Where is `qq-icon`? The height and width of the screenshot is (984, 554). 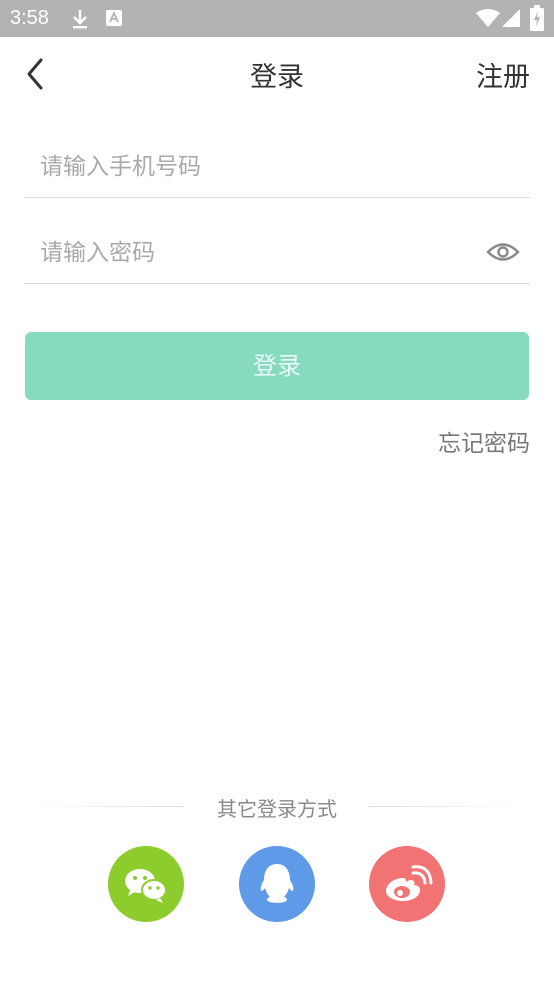 qq-icon is located at coordinates (277, 883).